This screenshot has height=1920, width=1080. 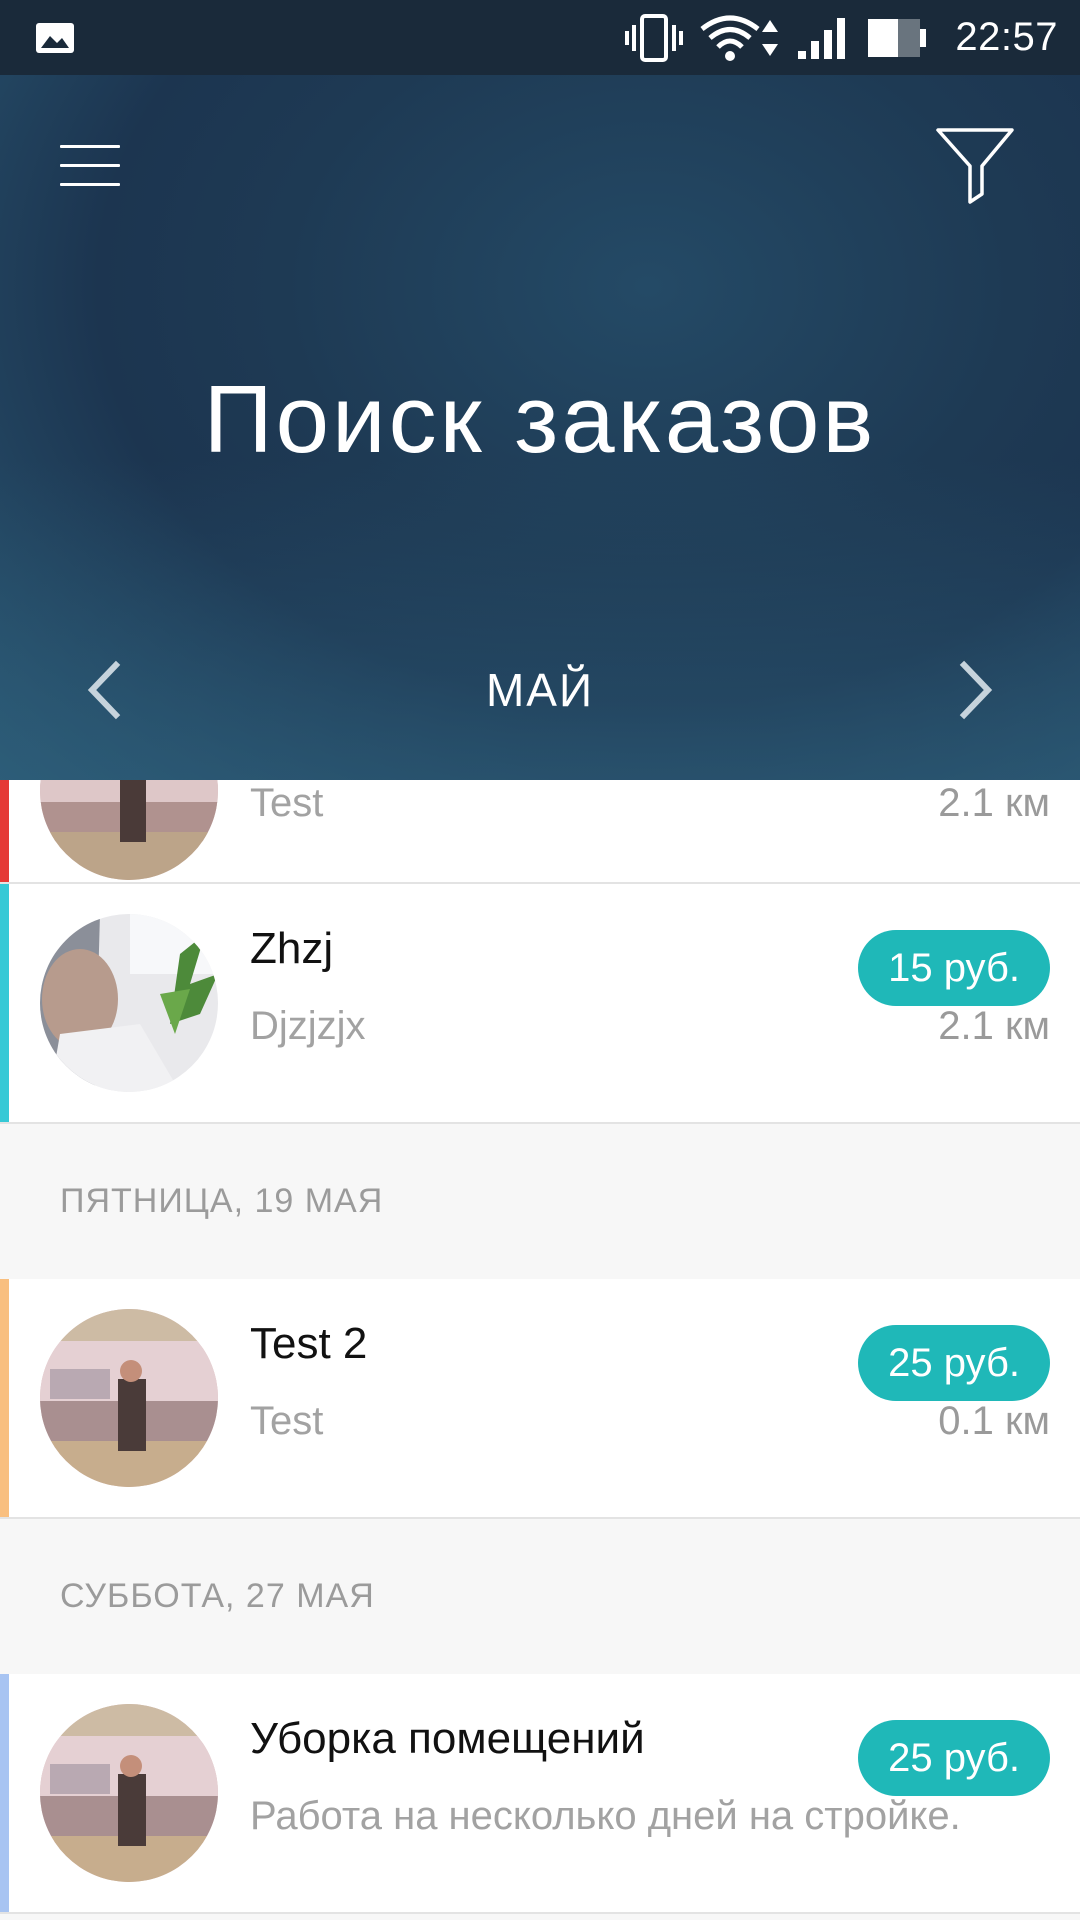 What do you see at coordinates (994, 1421) in the screenshot?
I see `order-distance: 0.1 км` at bounding box center [994, 1421].